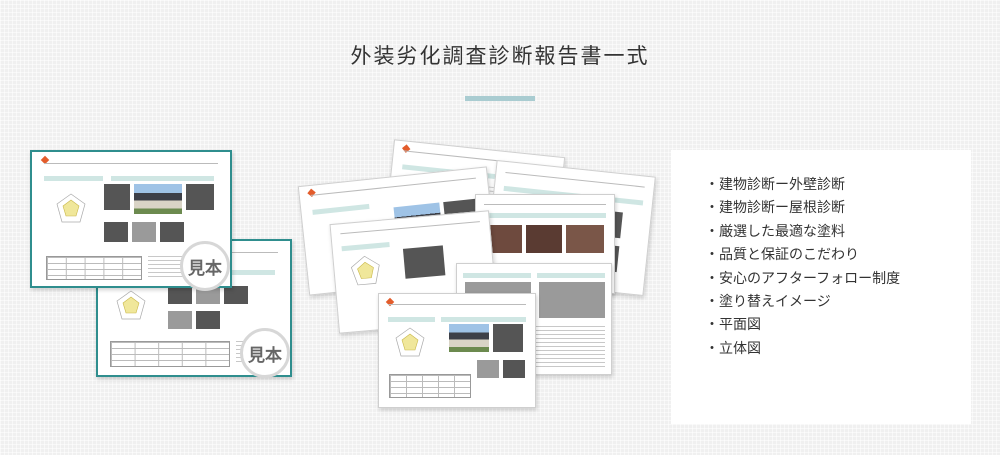  What do you see at coordinates (457, 350) in the screenshot?
I see `report-page-front` at bounding box center [457, 350].